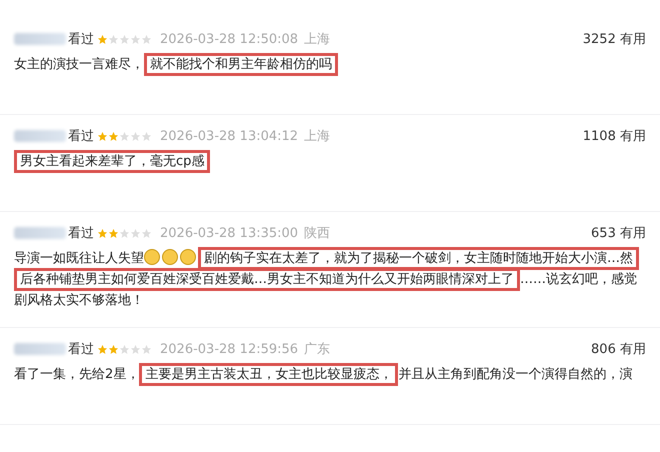  Describe the element at coordinates (614, 136) in the screenshot. I see `useful-count: 1108 有用` at that location.